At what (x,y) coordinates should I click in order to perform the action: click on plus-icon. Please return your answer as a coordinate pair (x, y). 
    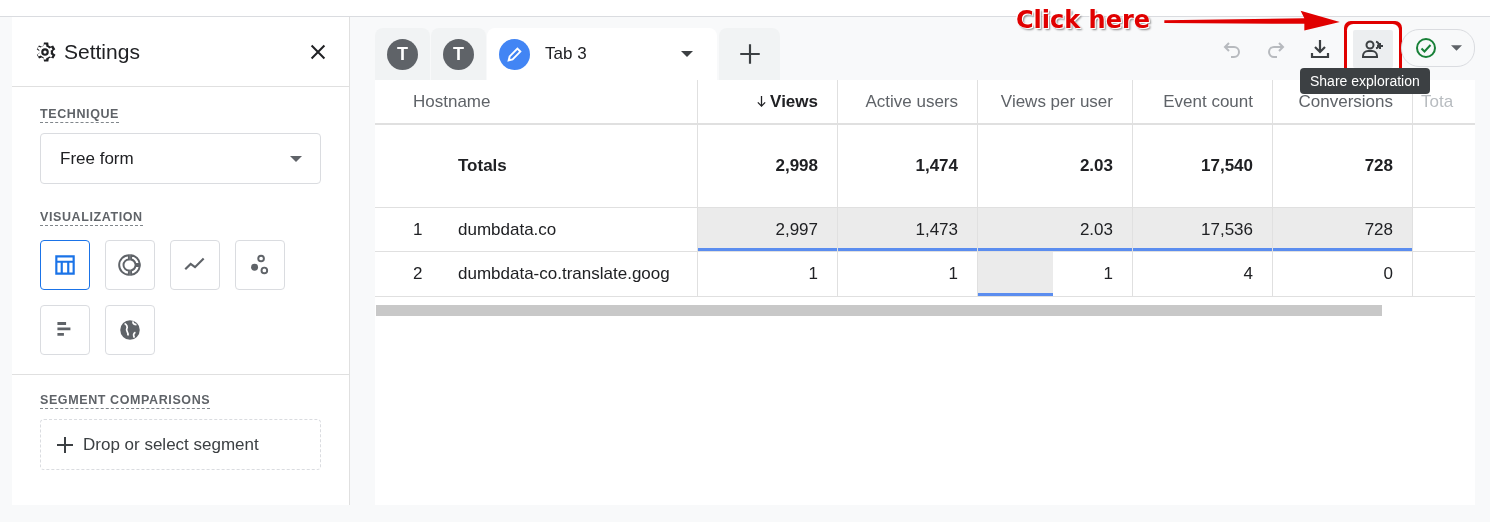
    Looking at the image, I should click on (65, 444).